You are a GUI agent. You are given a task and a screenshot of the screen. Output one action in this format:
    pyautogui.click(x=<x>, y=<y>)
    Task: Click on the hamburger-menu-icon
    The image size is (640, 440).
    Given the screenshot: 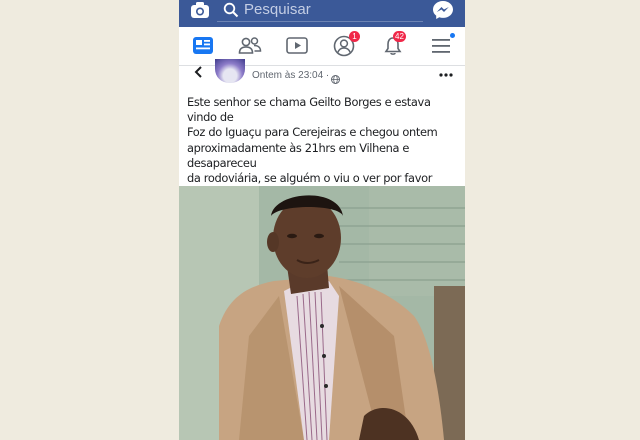 What is the action you would take?
    pyautogui.click(x=442, y=50)
    